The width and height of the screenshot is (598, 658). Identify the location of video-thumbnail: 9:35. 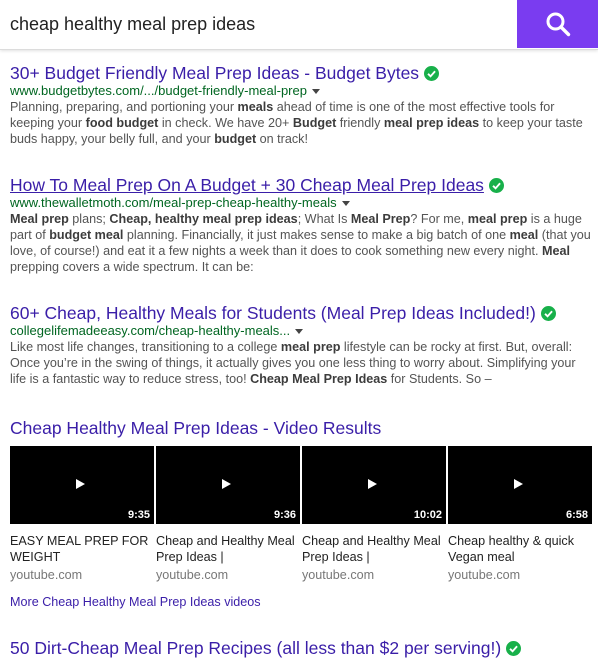
(82, 485).